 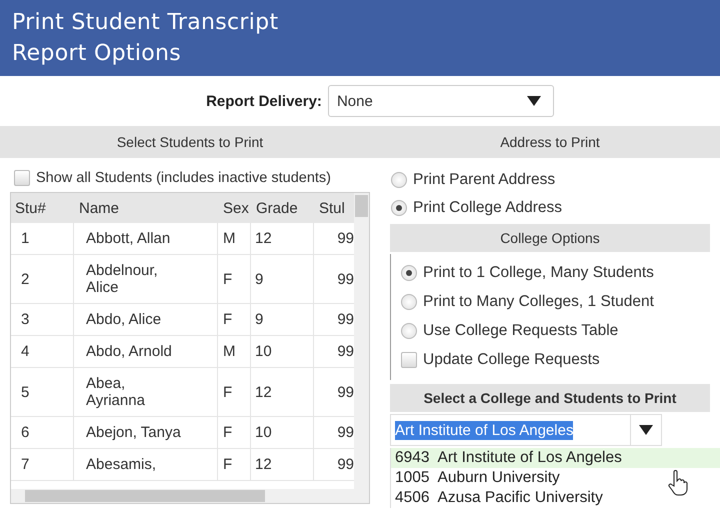 What do you see at coordinates (42, 279) in the screenshot?
I see `table-cell: 2` at bounding box center [42, 279].